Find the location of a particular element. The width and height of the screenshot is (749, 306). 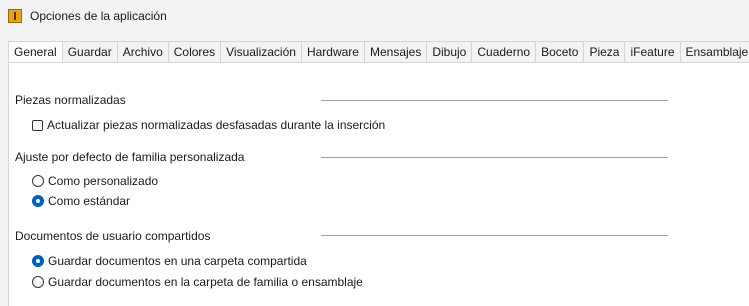

tab-archivo: Archivo is located at coordinates (142, 51).